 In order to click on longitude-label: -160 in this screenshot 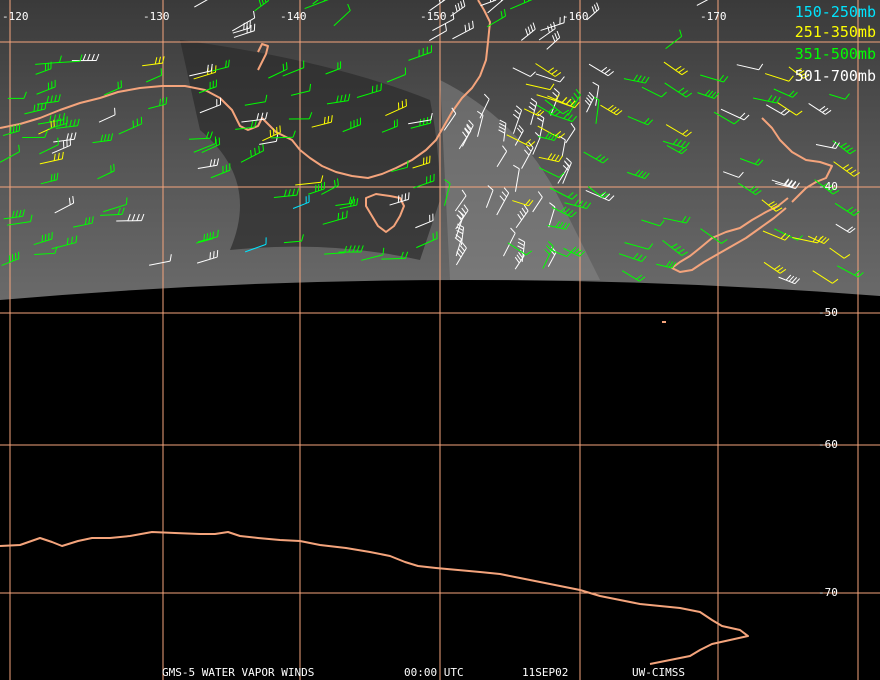, I will do `click(575, 16)`.